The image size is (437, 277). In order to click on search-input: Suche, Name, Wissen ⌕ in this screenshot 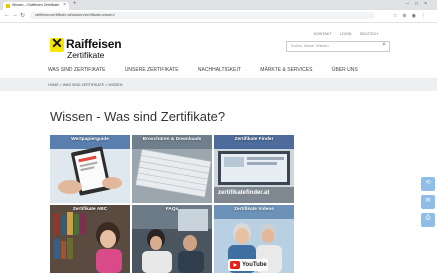, I will do `click(338, 46)`.